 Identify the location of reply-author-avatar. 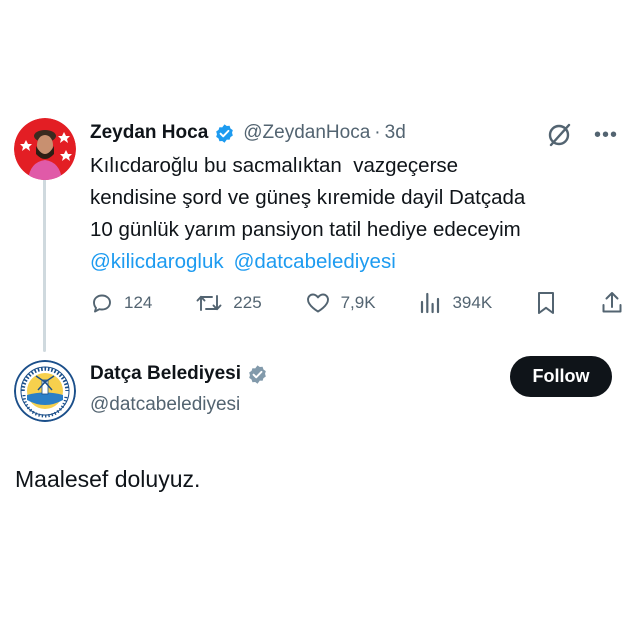
(45, 391).